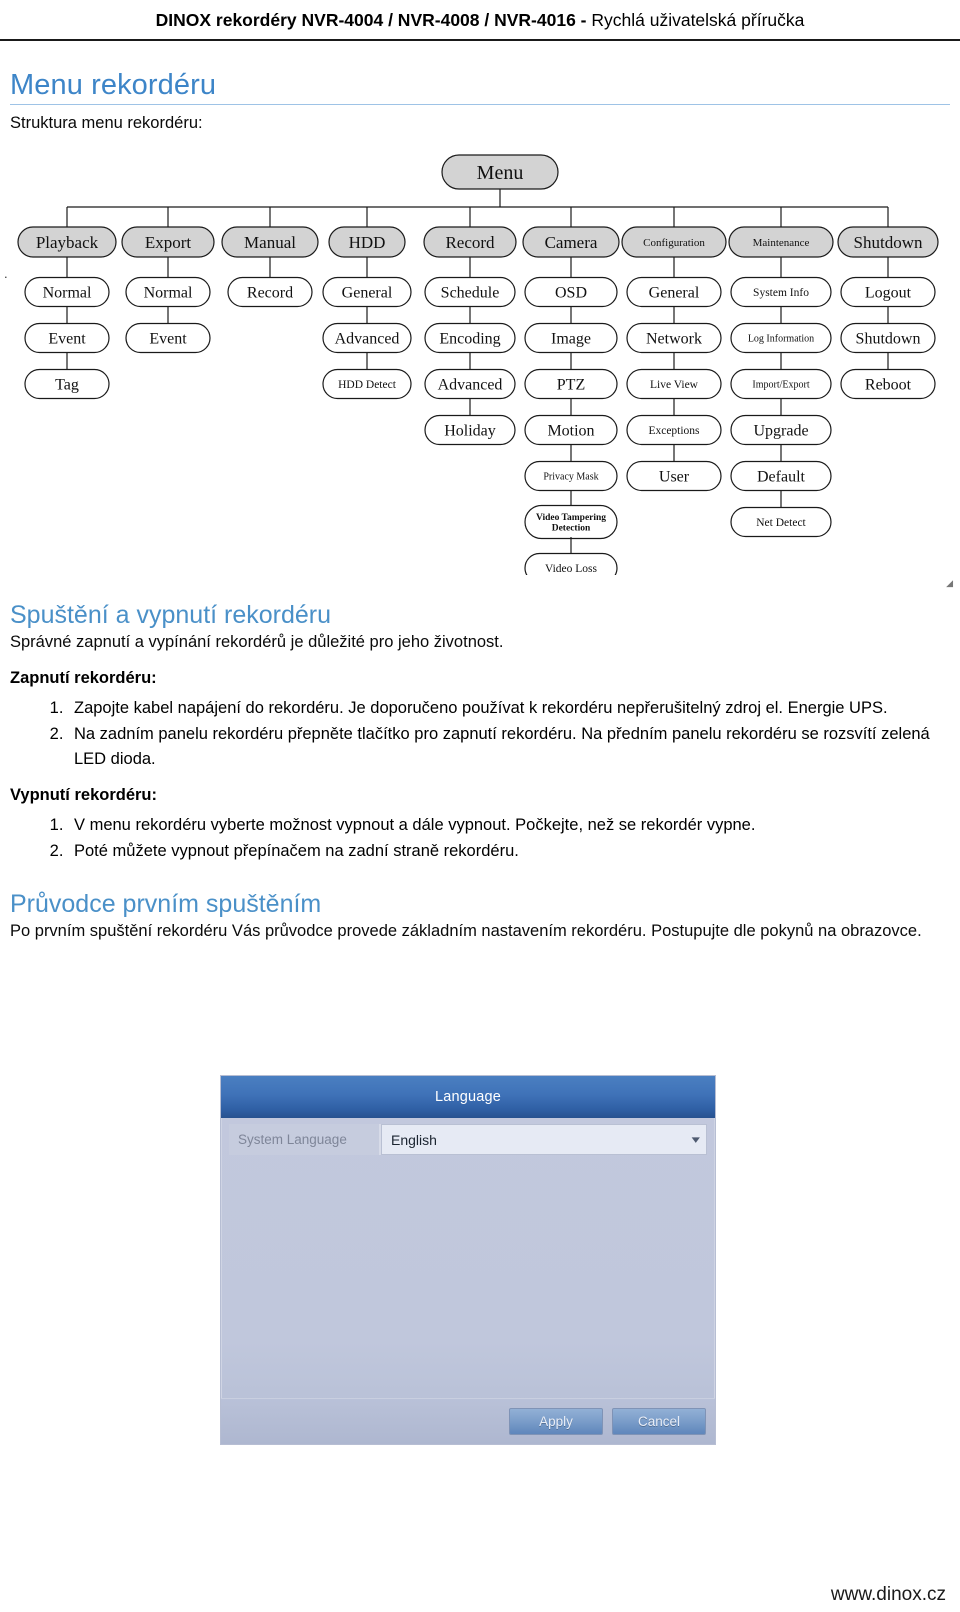  I want to click on tree-node: System Info, so click(781, 292).